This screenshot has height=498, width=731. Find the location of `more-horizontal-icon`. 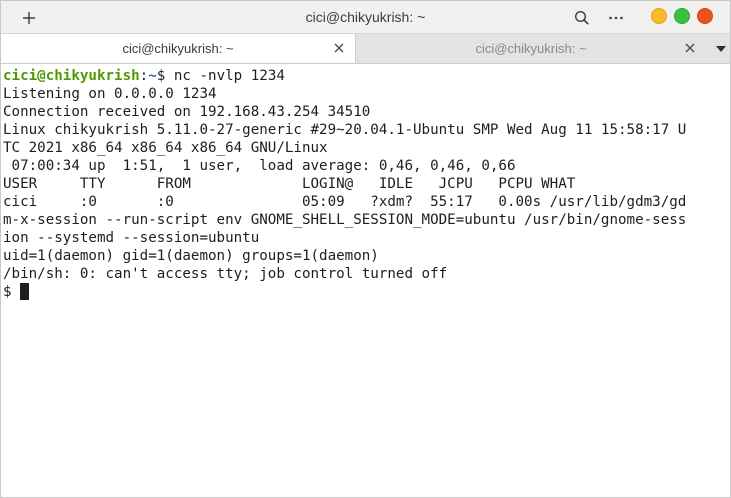

more-horizontal-icon is located at coordinates (616, 17).